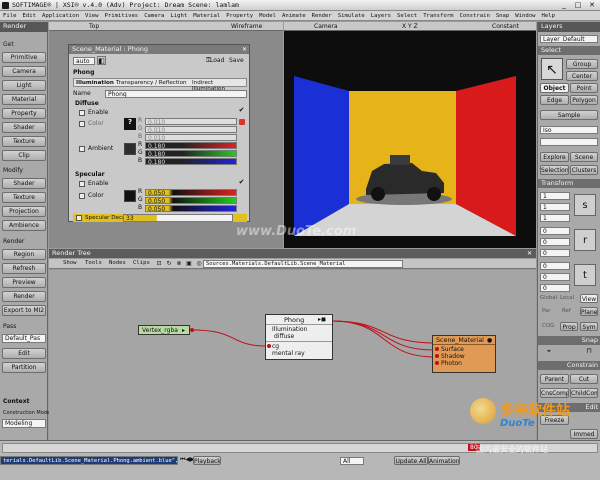  What do you see at coordinates (585, 240) in the screenshot?
I see `rotate-icon: r` at bounding box center [585, 240].